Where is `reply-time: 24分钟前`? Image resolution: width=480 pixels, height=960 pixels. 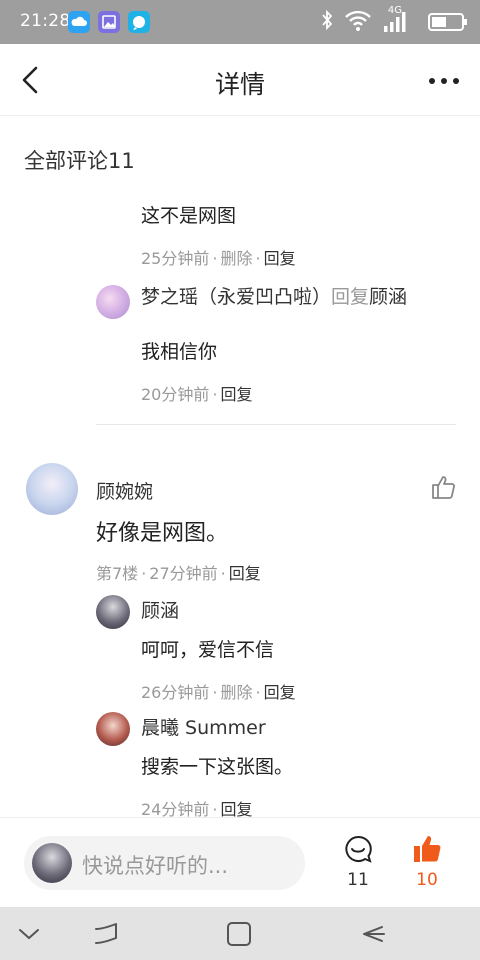
reply-time: 24分钟前 is located at coordinates (175, 808).